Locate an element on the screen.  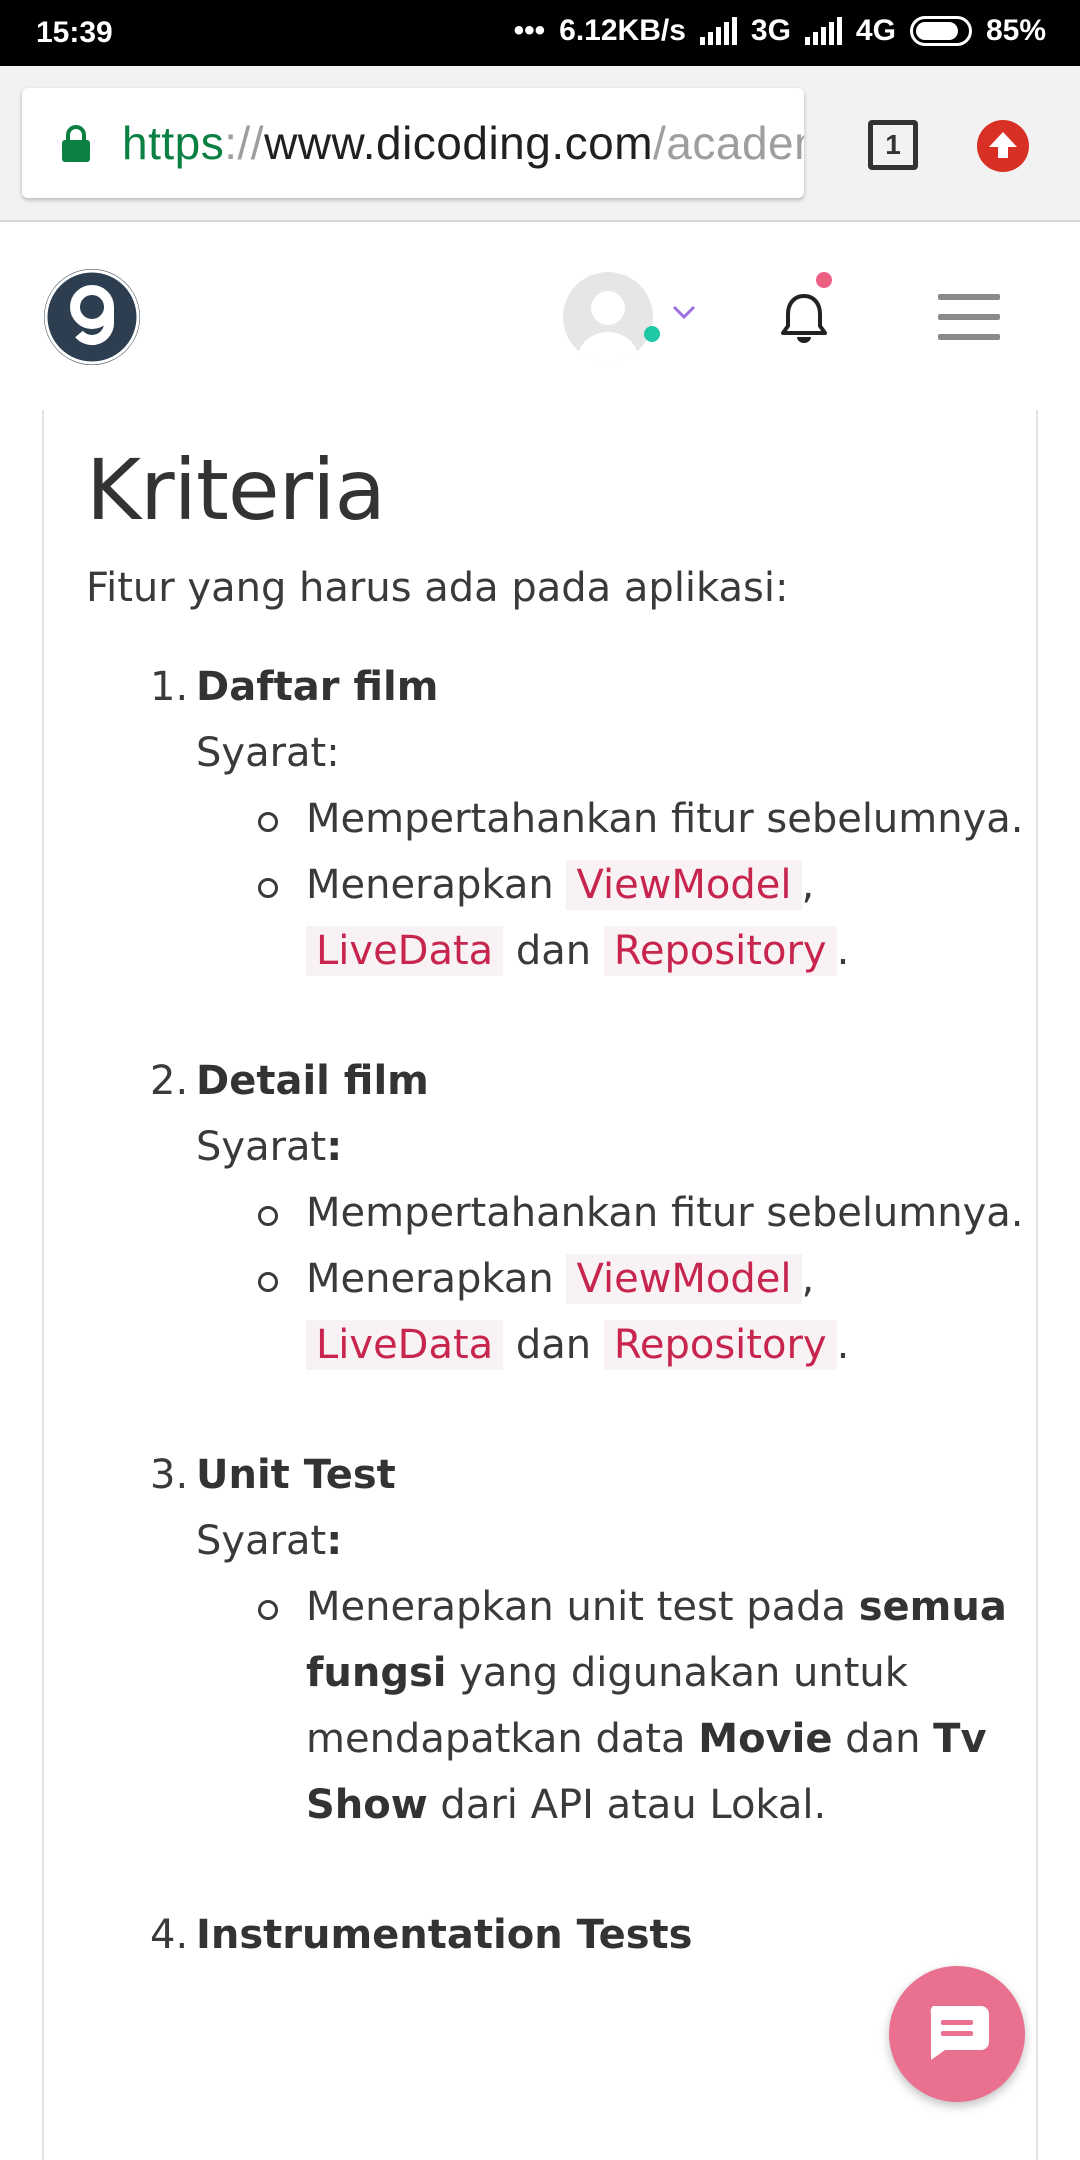
chat-button is located at coordinates (957, 2034).